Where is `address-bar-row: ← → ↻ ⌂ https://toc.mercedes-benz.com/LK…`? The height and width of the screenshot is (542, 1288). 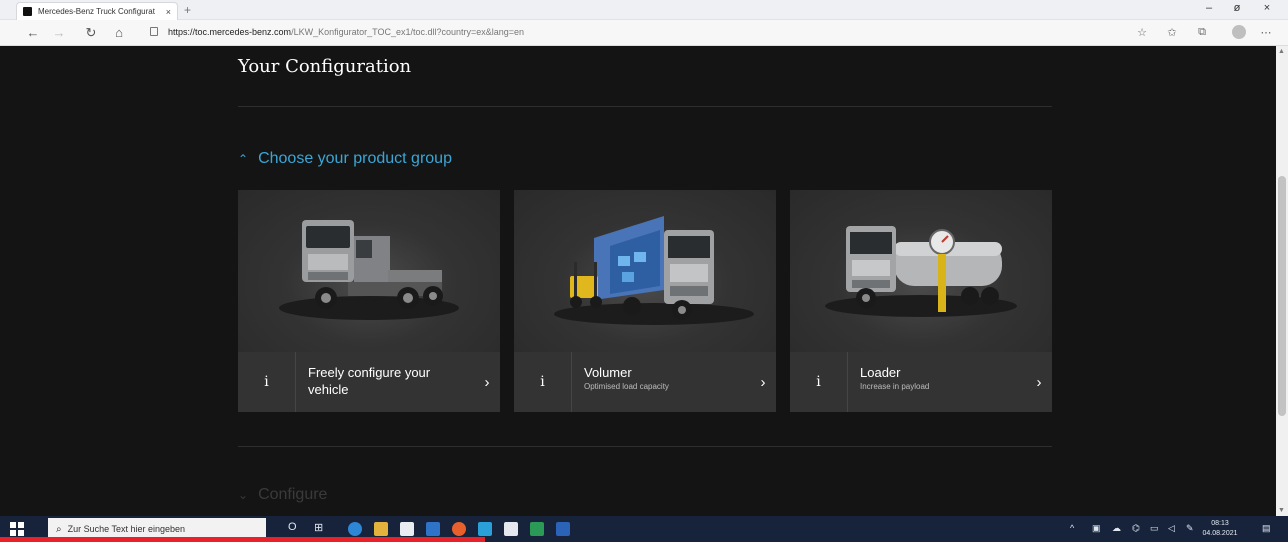
address-bar-row: ← → ↻ ⌂ https://toc.mercedes-benz.com/LK… is located at coordinates (644, 33).